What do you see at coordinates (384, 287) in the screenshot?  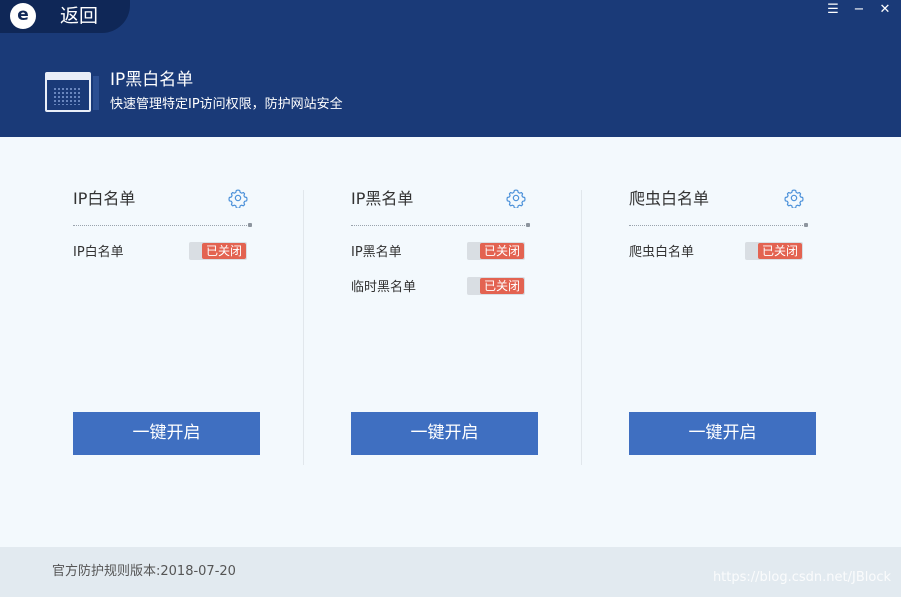 I see `row-label: 临时黑名单` at bounding box center [384, 287].